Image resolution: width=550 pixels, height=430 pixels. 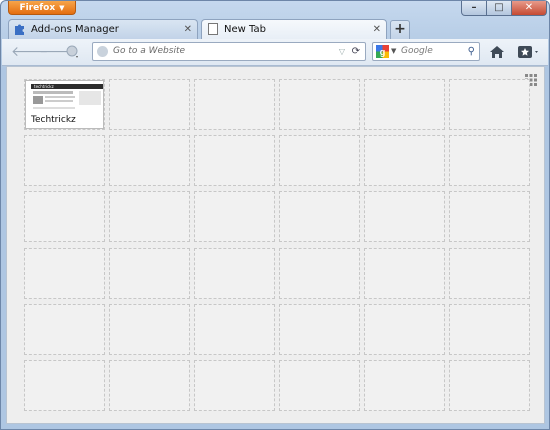 I want to click on history-icon, so click(x=72, y=51).